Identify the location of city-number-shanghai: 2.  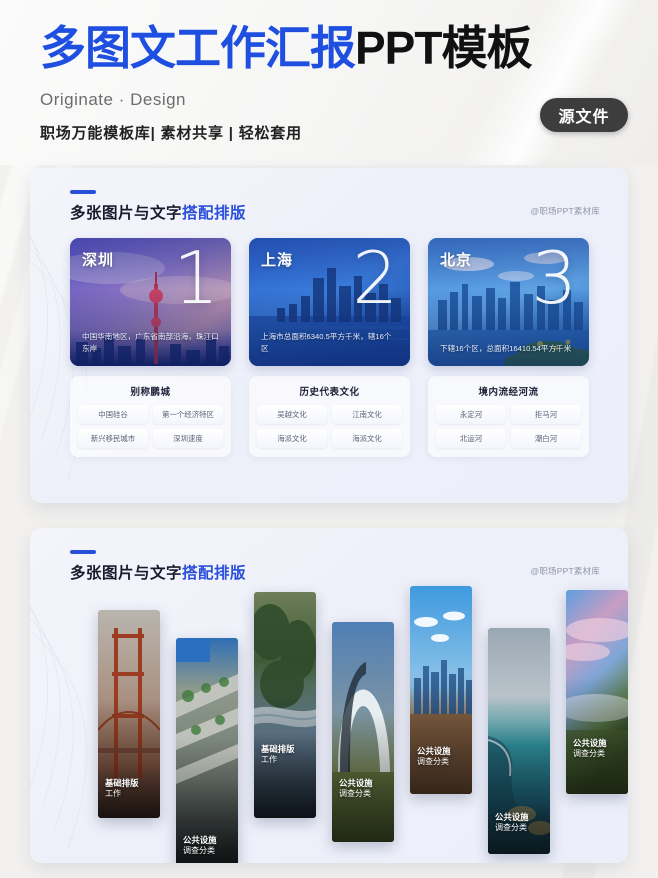
(375, 279).